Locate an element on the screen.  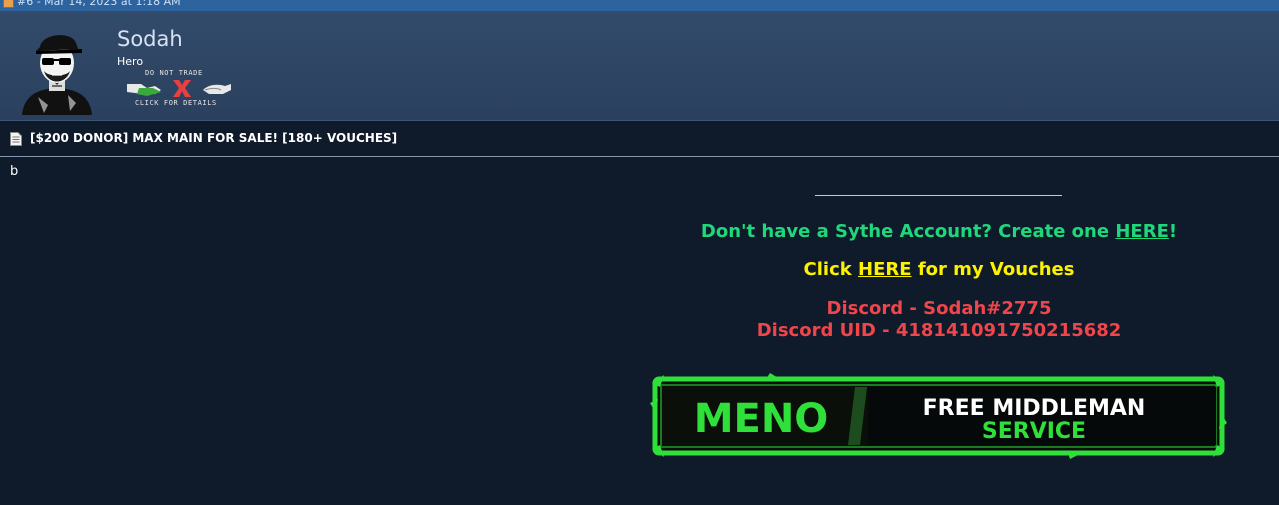
post-meta-bar: #6 - Mar 14, 2023 at 1:18 AM is located at coordinates (639, 5).